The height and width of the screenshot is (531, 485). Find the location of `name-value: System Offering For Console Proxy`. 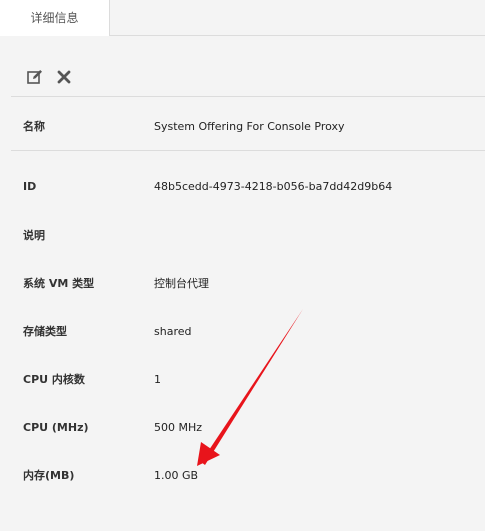

name-value: System Offering For Console Proxy is located at coordinates (249, 126).